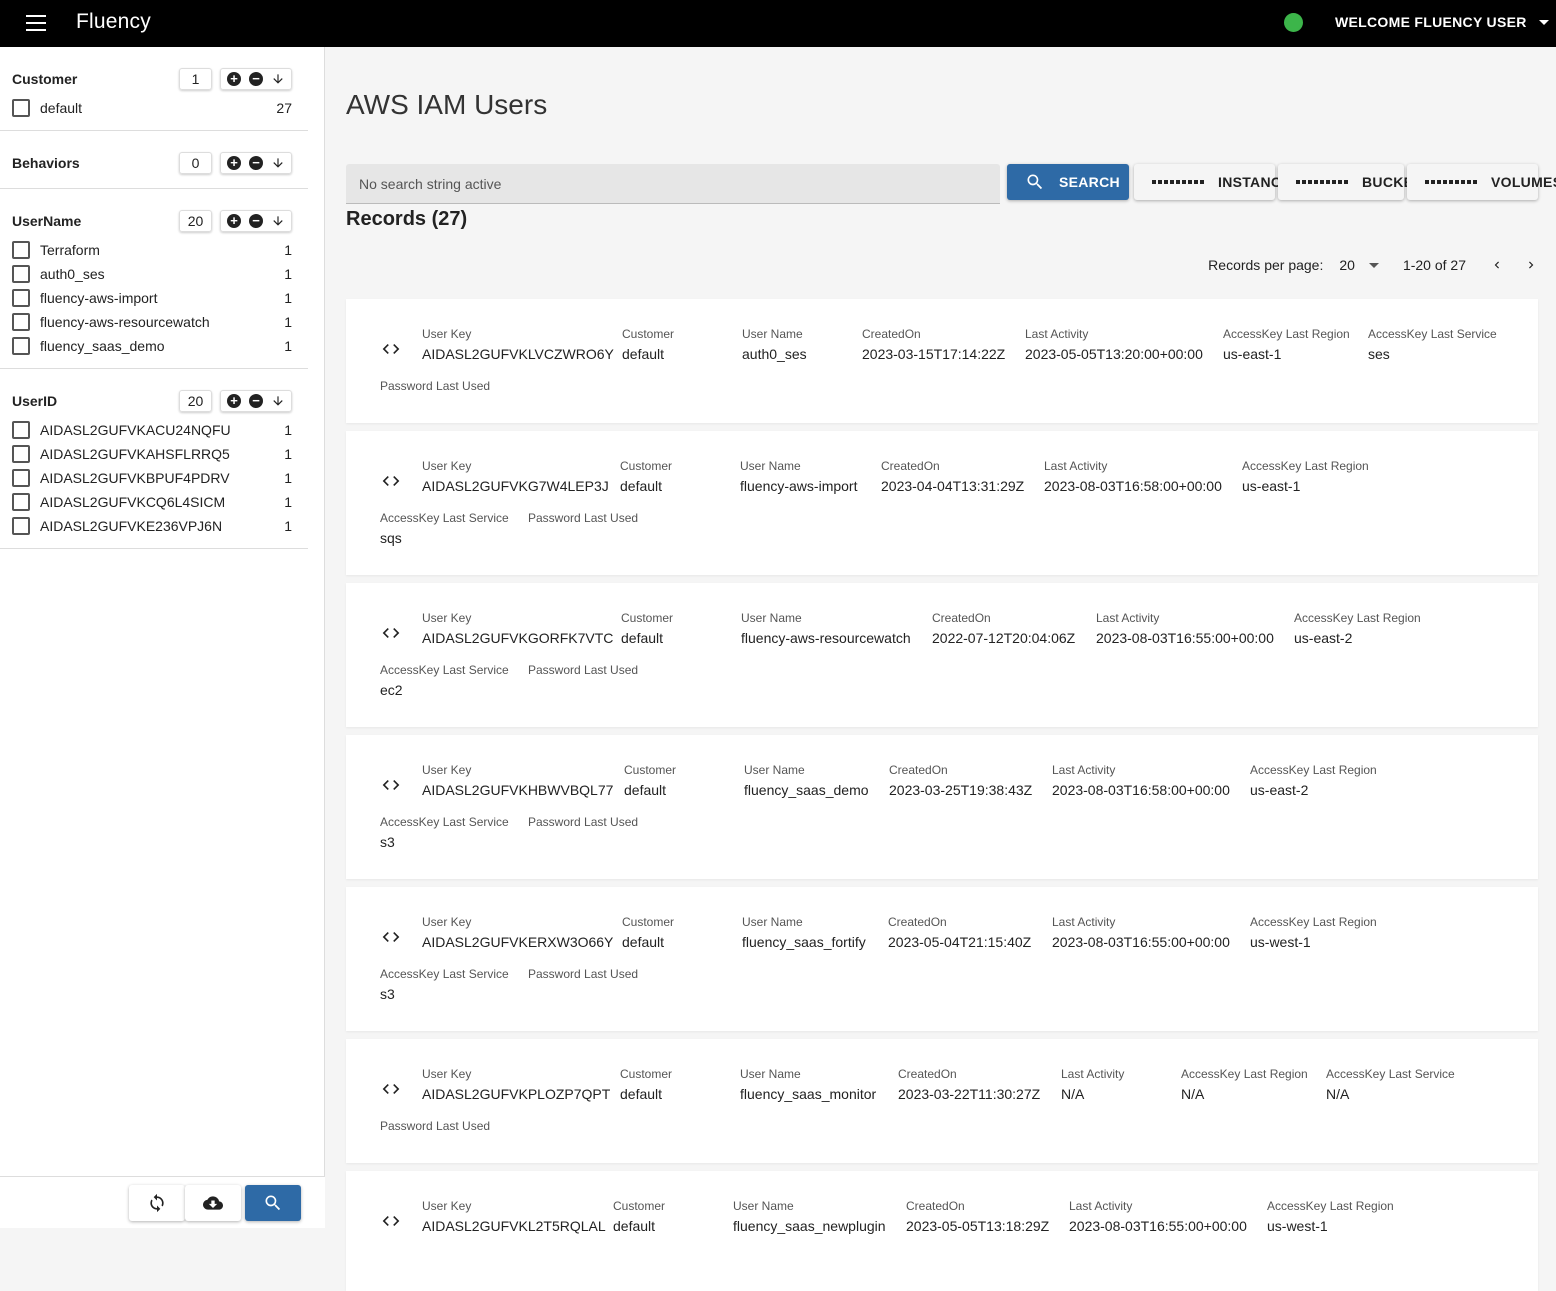 The image size is (1556, 1291). What do you see at coordinates (152, 346) in the screenshot?
I see `facet-item: fluency_saas_demo 1` at bounding box center [152, 346].